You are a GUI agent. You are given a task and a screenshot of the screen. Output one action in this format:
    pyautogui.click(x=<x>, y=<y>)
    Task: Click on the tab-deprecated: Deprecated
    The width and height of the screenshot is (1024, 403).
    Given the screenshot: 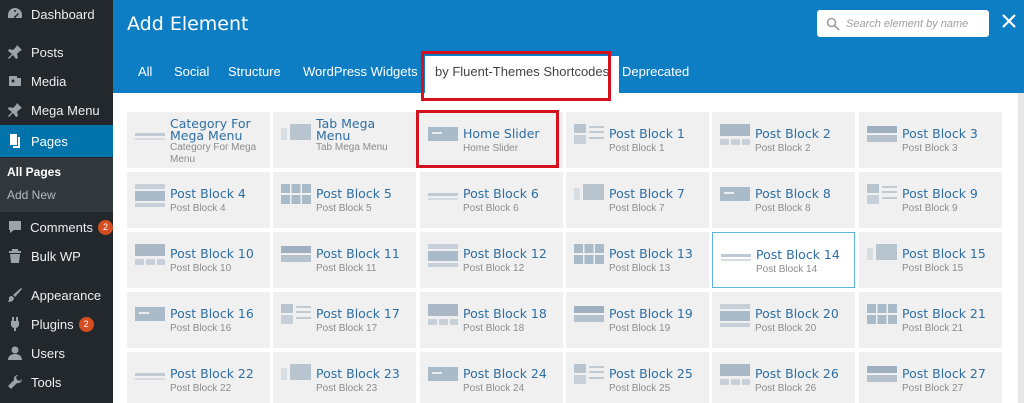 What is the action you would take?
    pyautogui.click(x=655, y=71)
    